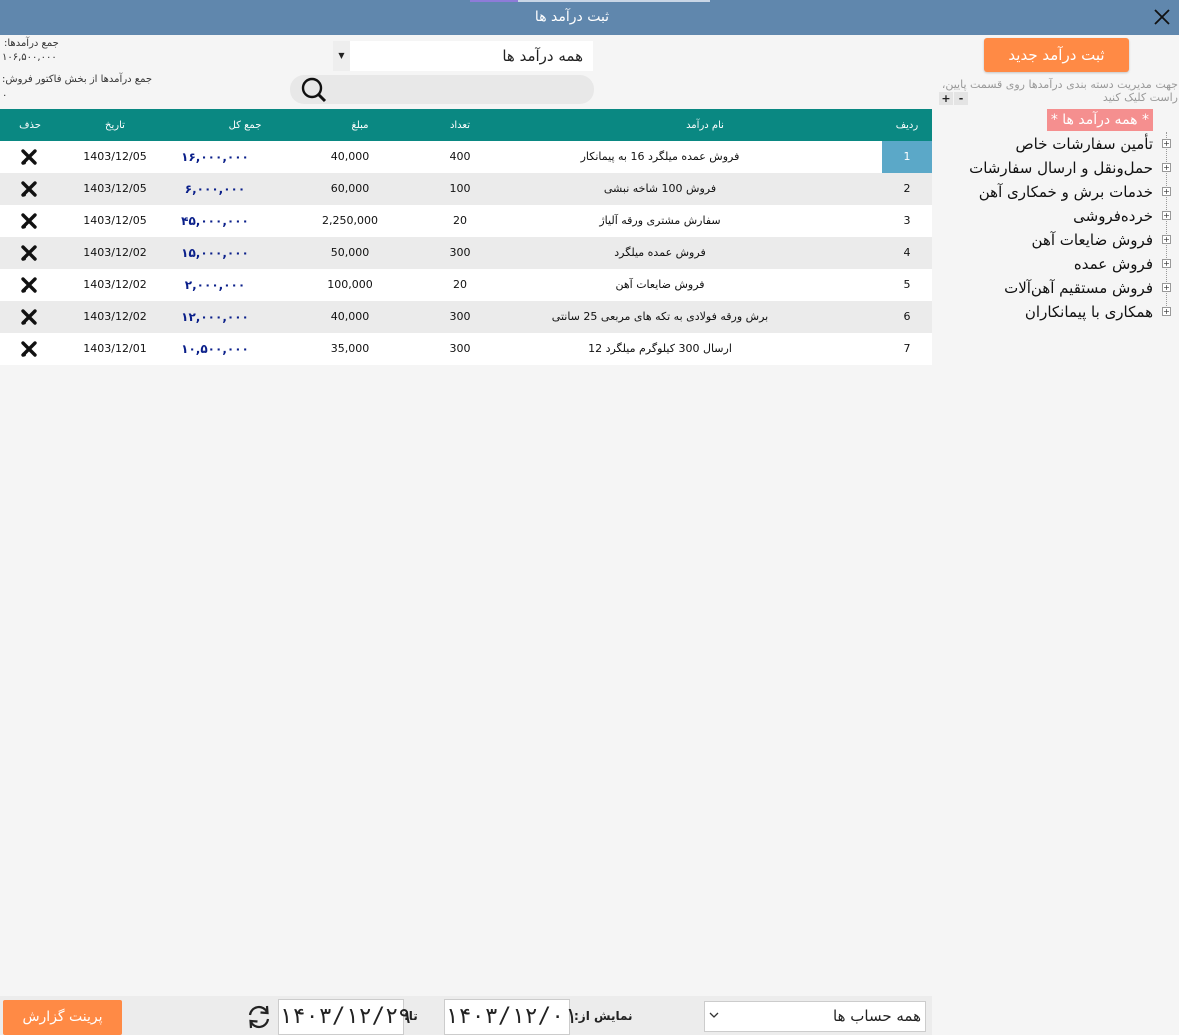 This screenshot has width=1179, height=1035. What do you see at coordinates (660, 252) in the screenshot?
I see `row-title: فروش عمده میلگرد` at bounding box center [660, 252].